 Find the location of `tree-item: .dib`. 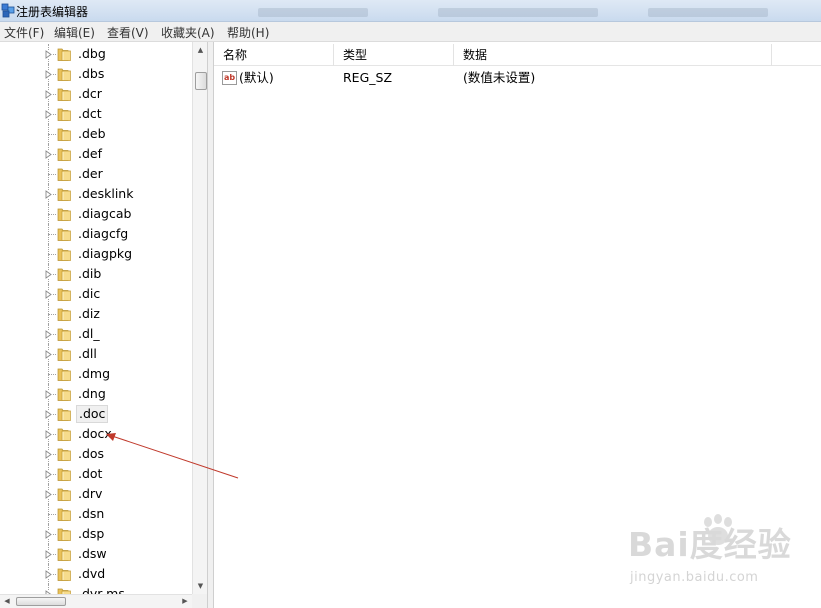

tree-item: .dib is located at coordinates (96, 274).